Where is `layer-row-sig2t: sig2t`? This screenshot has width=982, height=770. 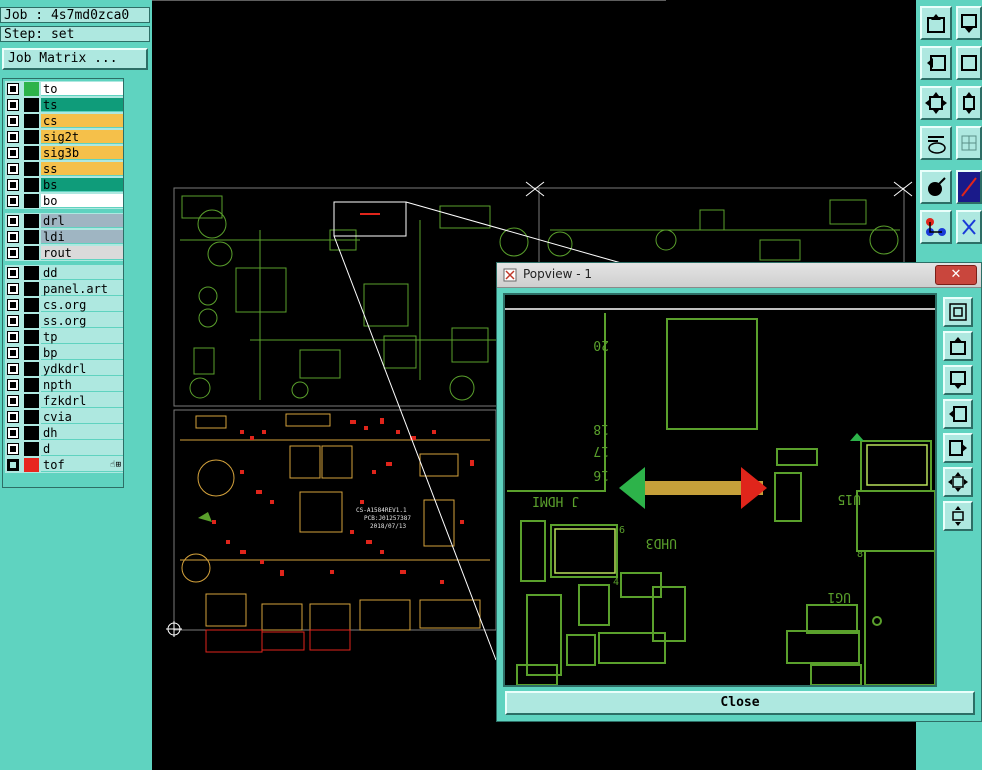
layer-row-sig2t: sig2t is located at coordinates (64, 137).